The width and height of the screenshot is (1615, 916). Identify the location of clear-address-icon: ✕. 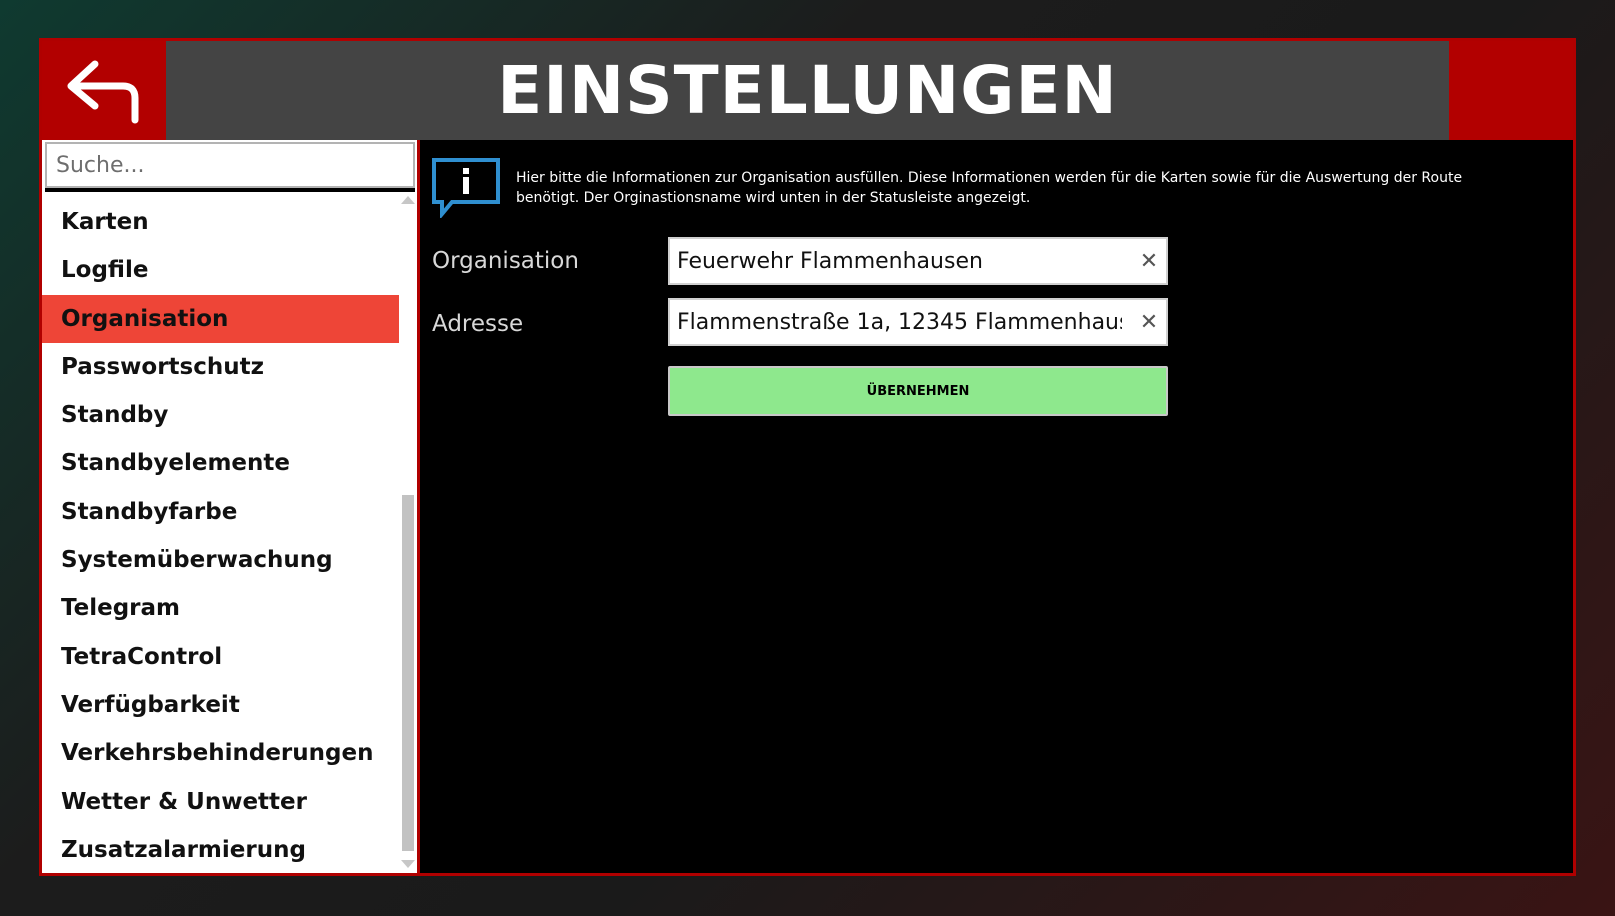
(1149, 322).